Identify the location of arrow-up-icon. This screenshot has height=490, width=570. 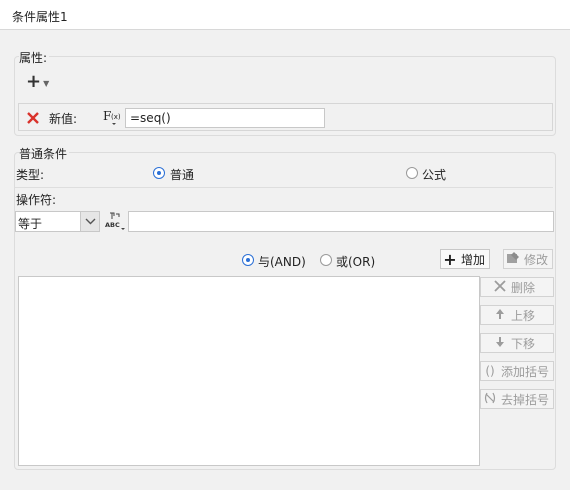
(500, 315).